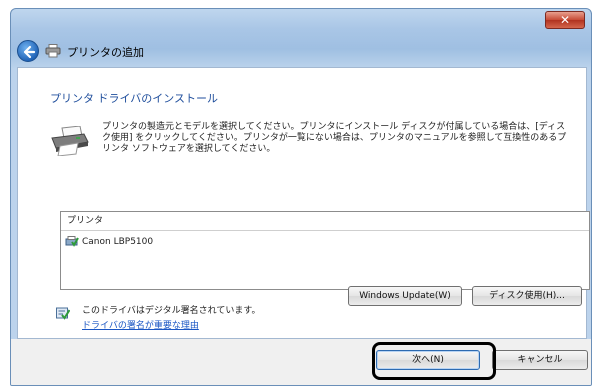 The width and height of the screenshot is (600, 390). Describe the element at coordinates (53, 51) in the screenshot. I see `printer-icon` at that location.